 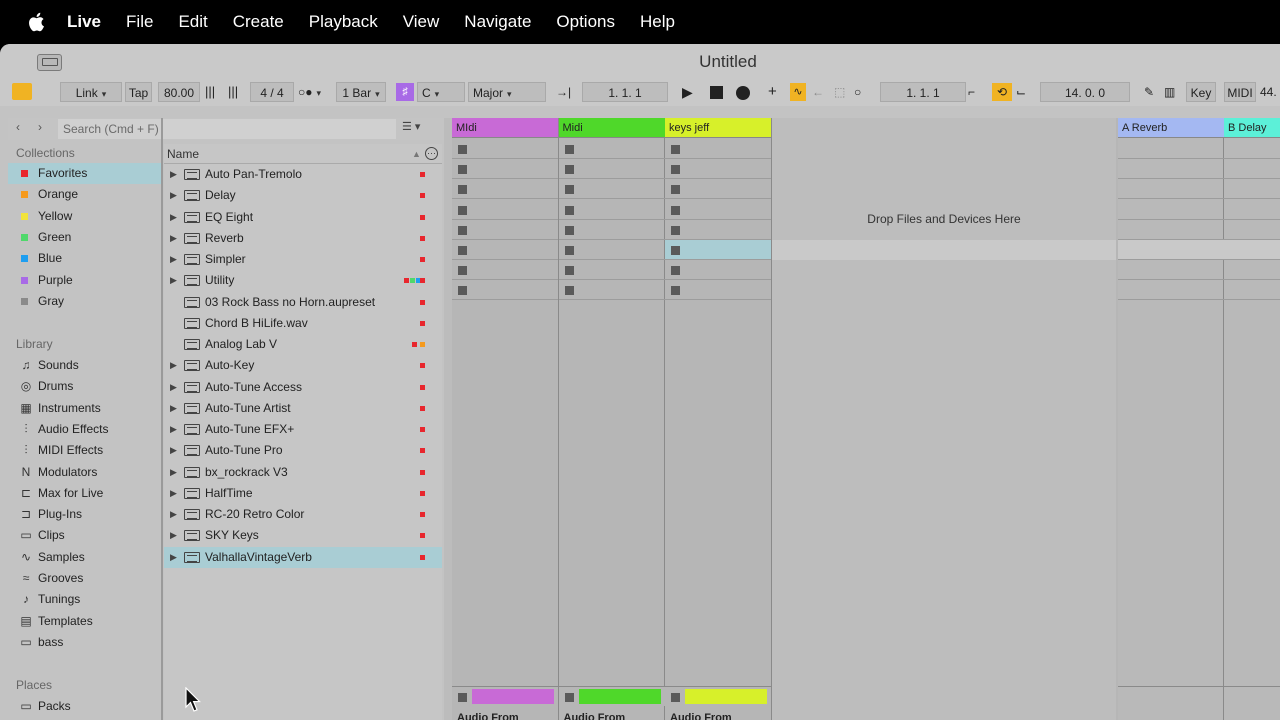 I want to click on browser-item: ▶ Simpler, so click(x=303, y=259).